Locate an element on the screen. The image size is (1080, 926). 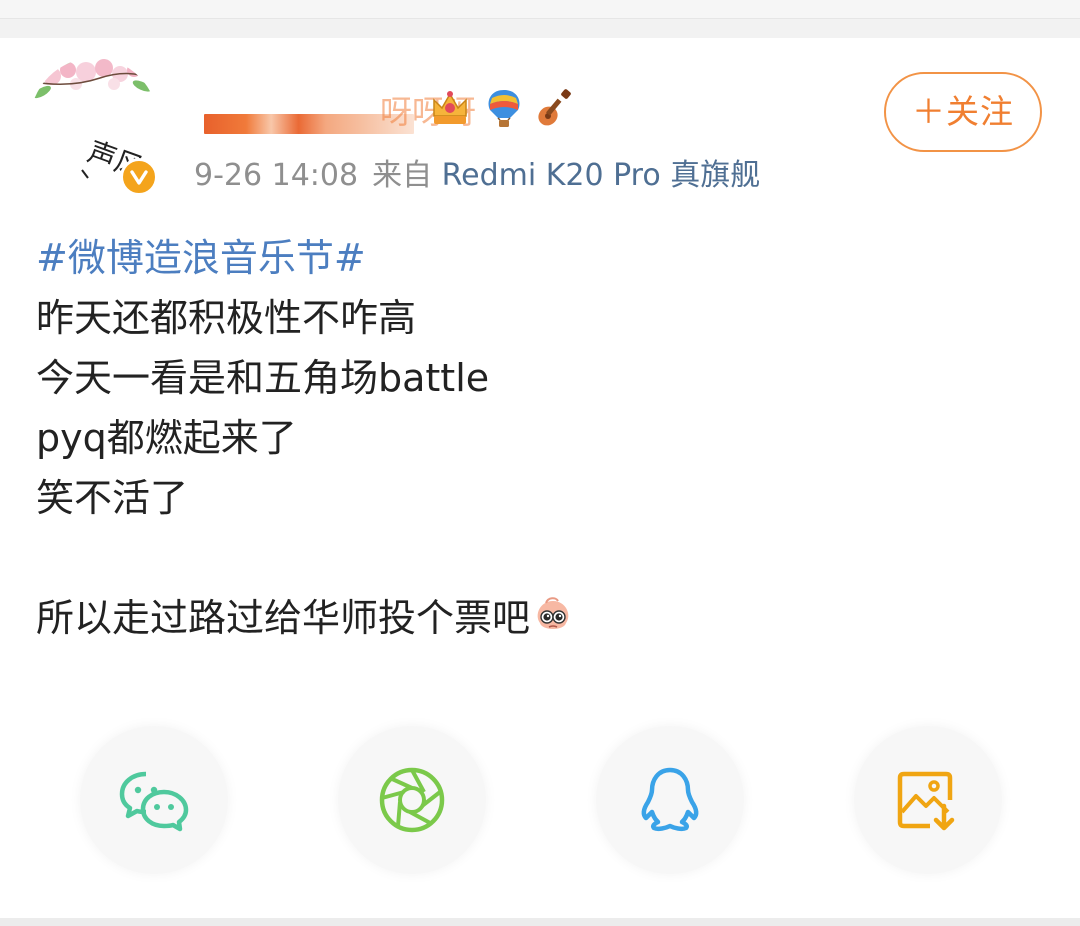
share-qq-button is located at coordinates (670, 800).